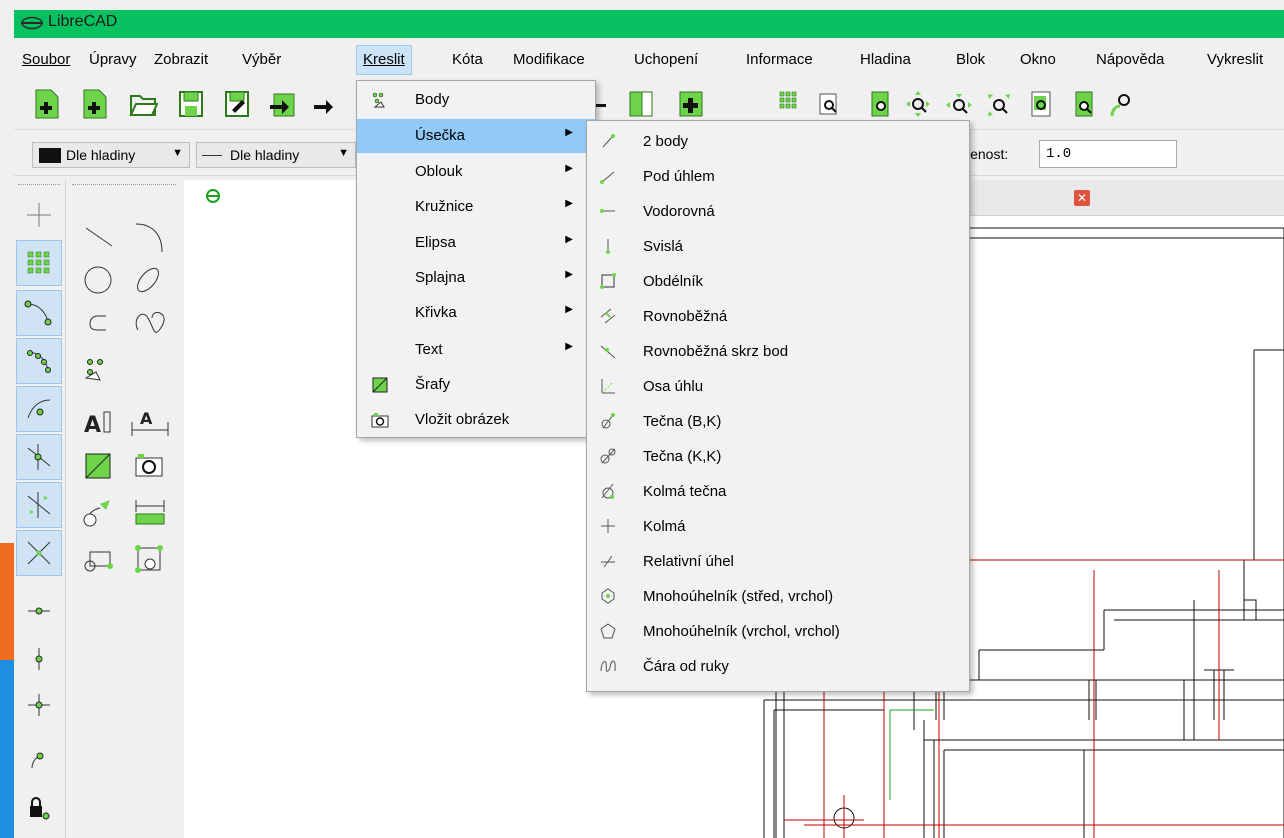 The width and height of the screenshot is (1284, 838). Describe the element at coordinates (113, 59) in the screenshot. I see `menu-upravy: Úpravy` at that location.